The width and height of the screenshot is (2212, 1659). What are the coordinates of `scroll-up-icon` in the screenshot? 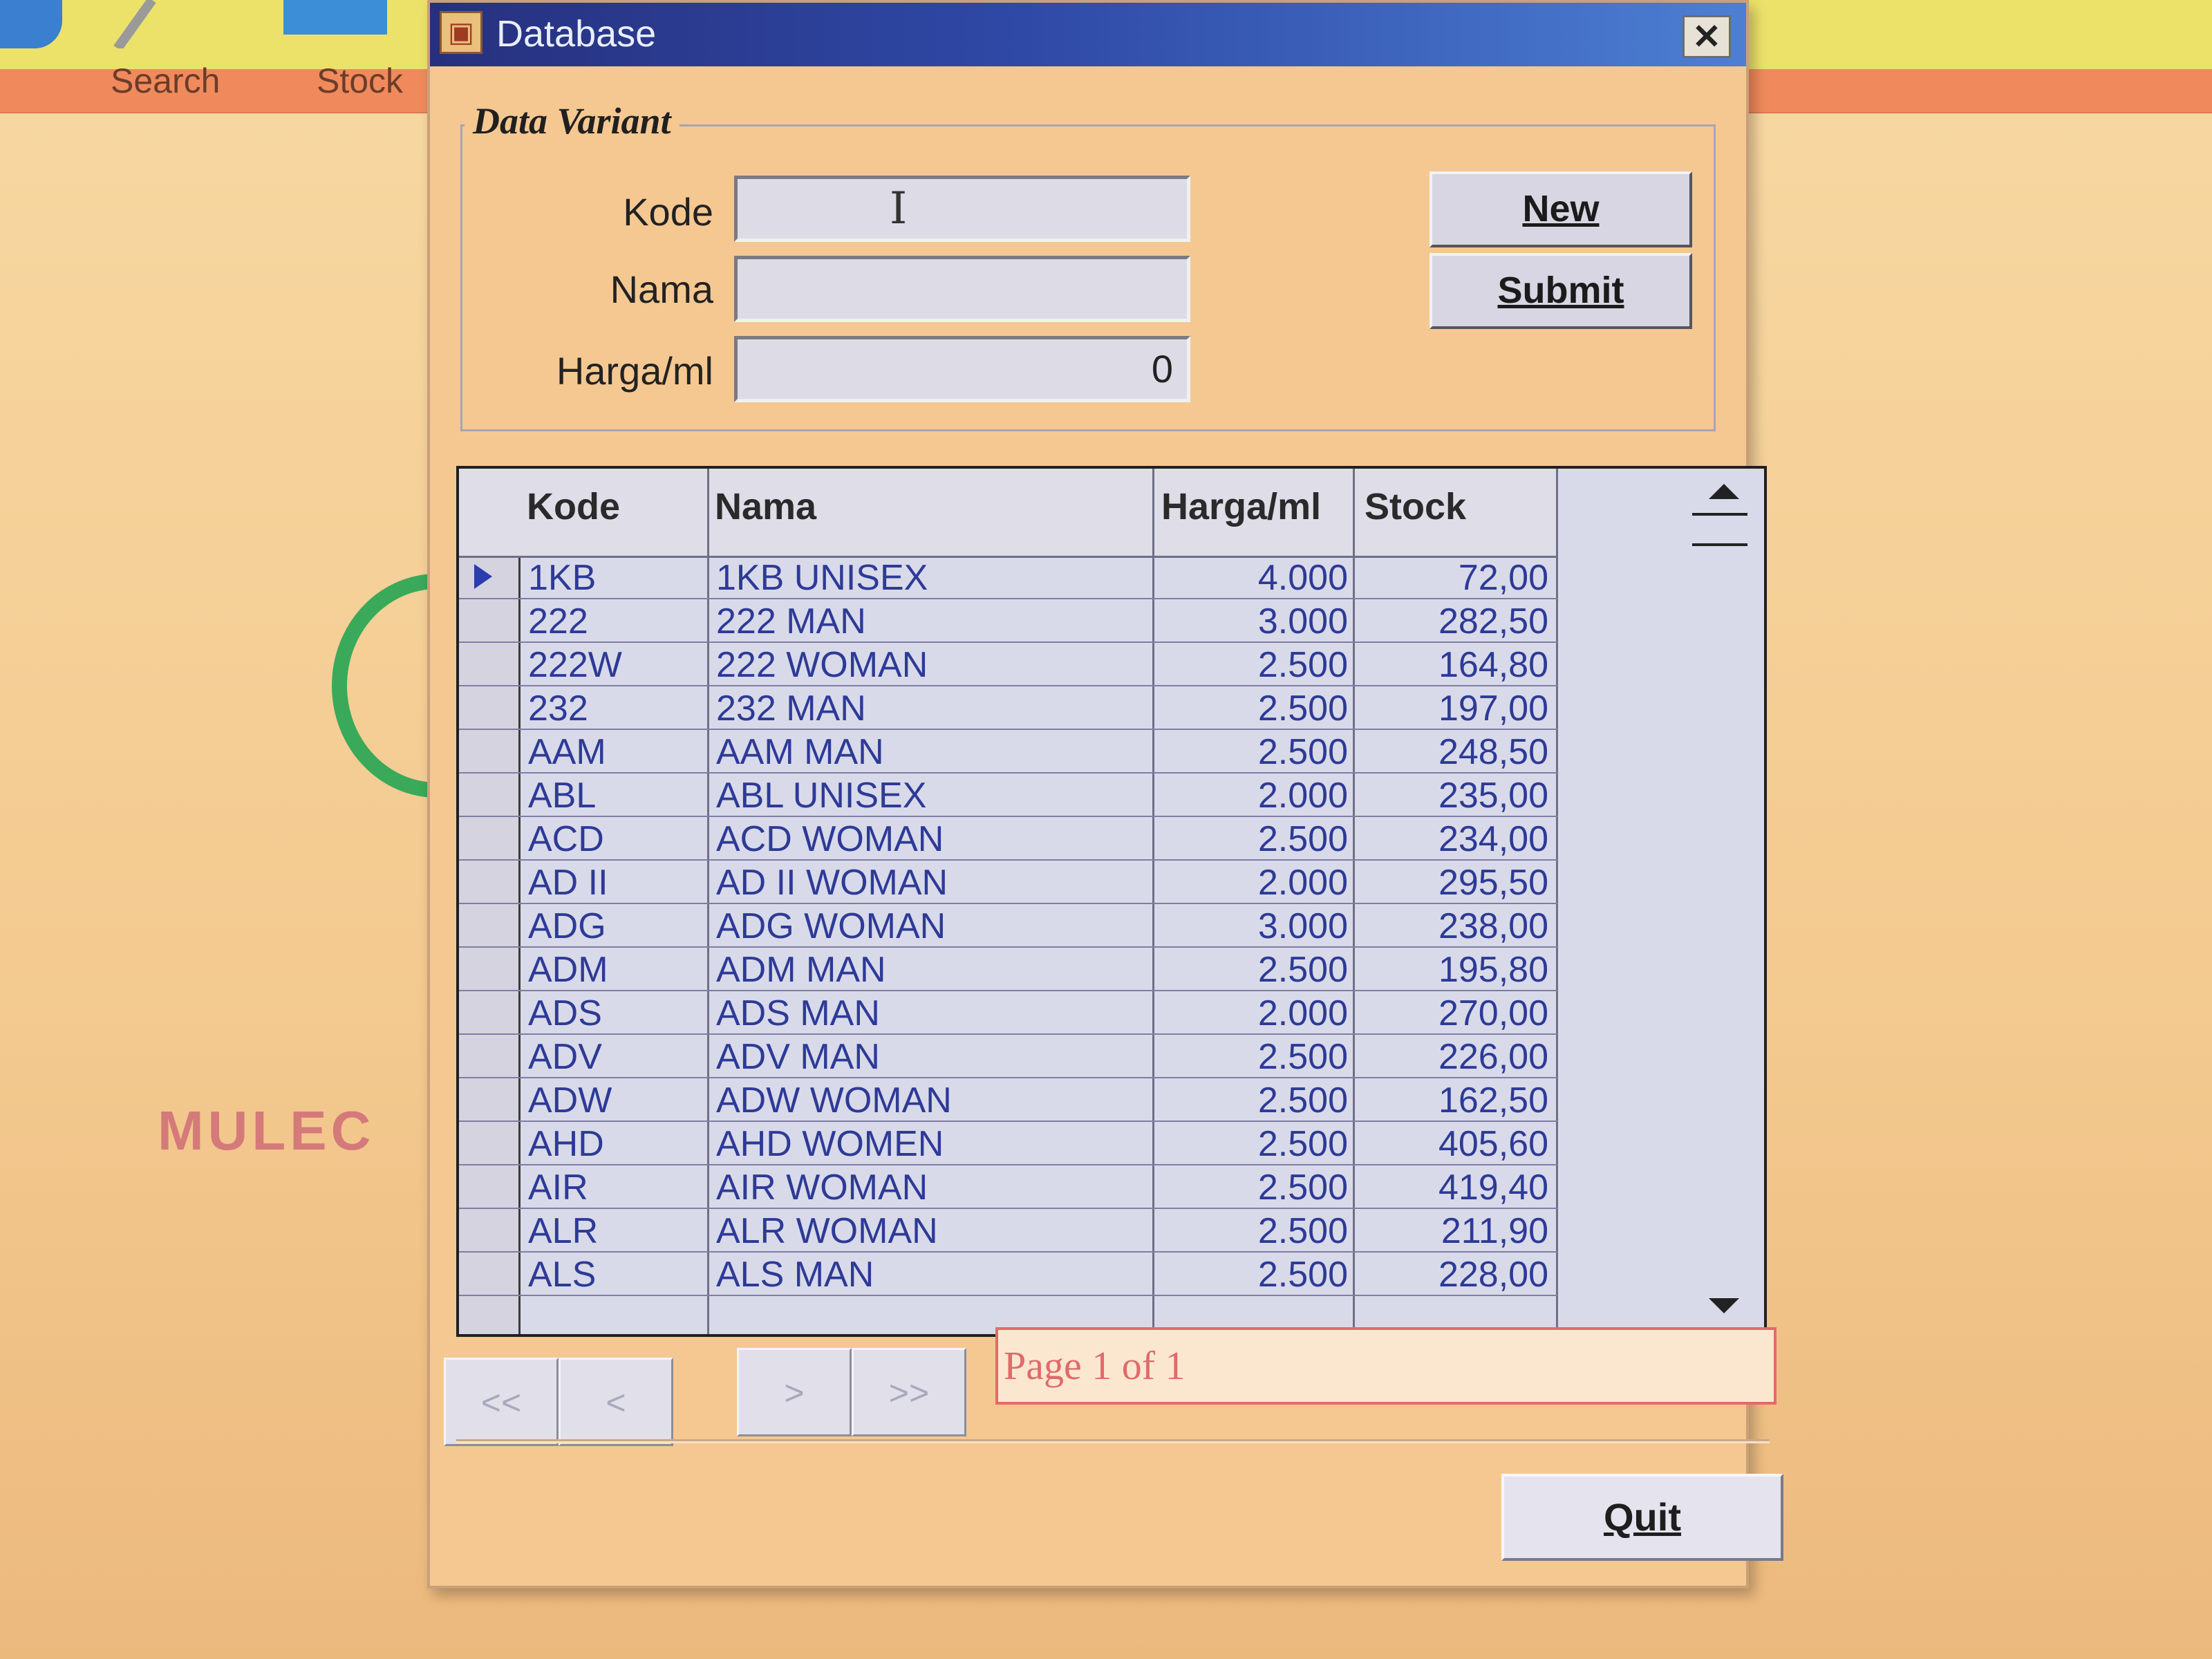 It's located at (1724, 491).